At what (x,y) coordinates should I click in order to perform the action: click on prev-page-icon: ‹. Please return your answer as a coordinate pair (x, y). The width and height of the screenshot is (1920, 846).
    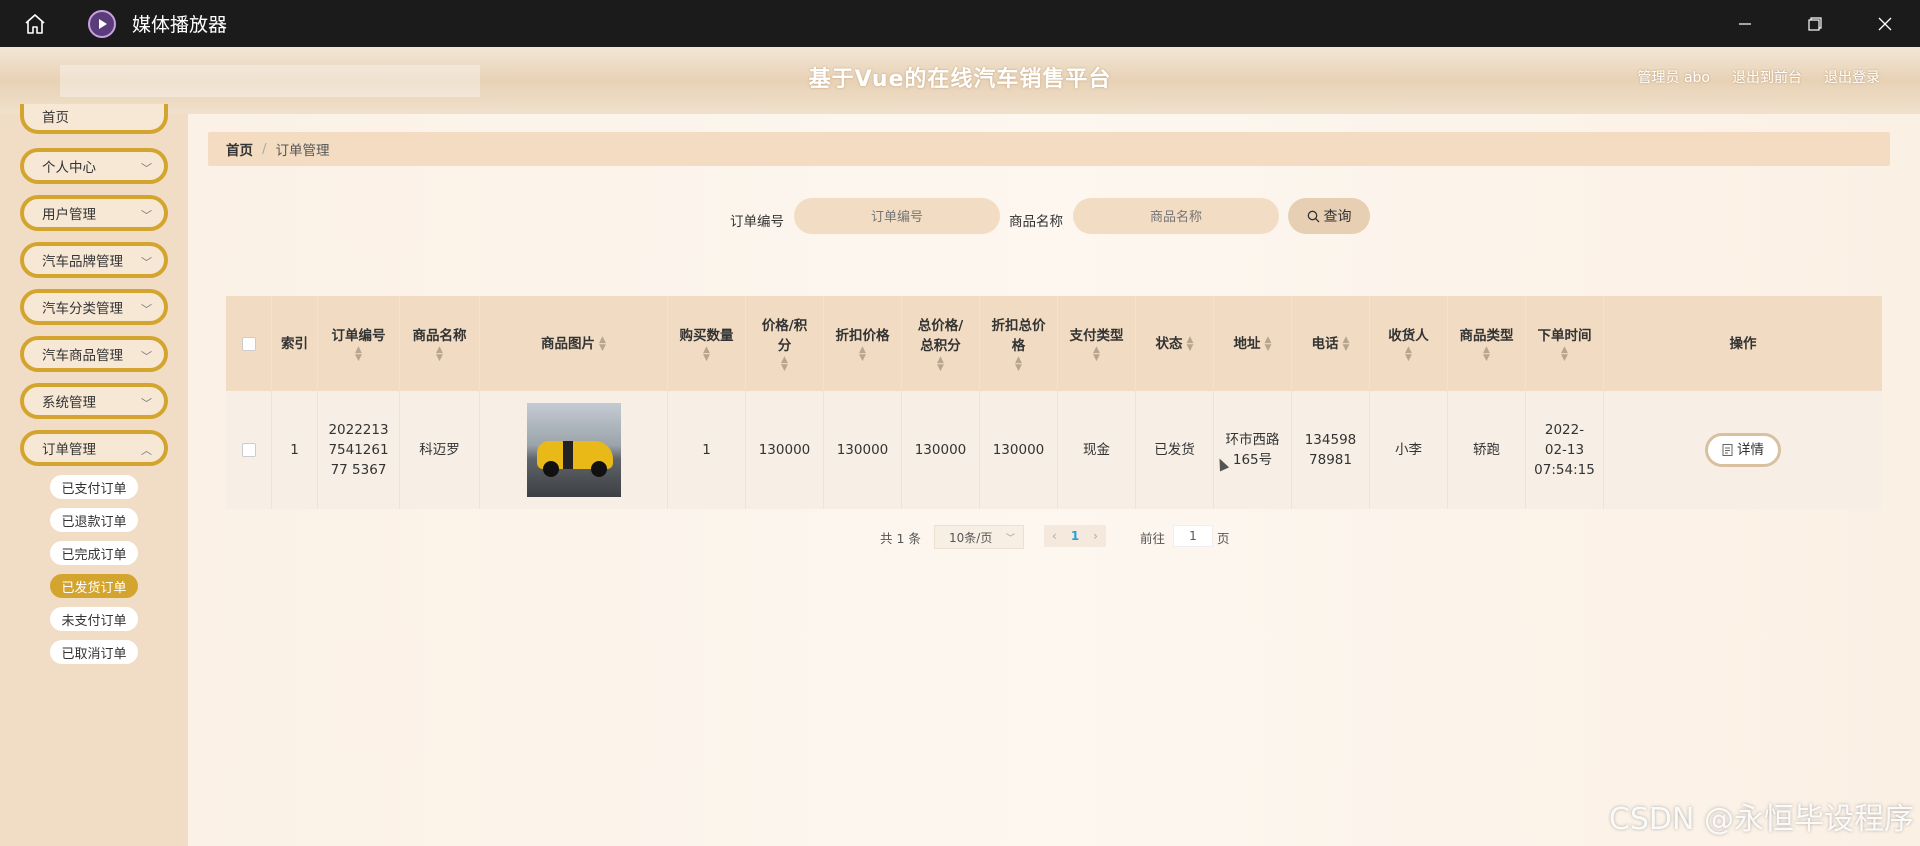
    Looking at the image, I should click on (1054, 536).